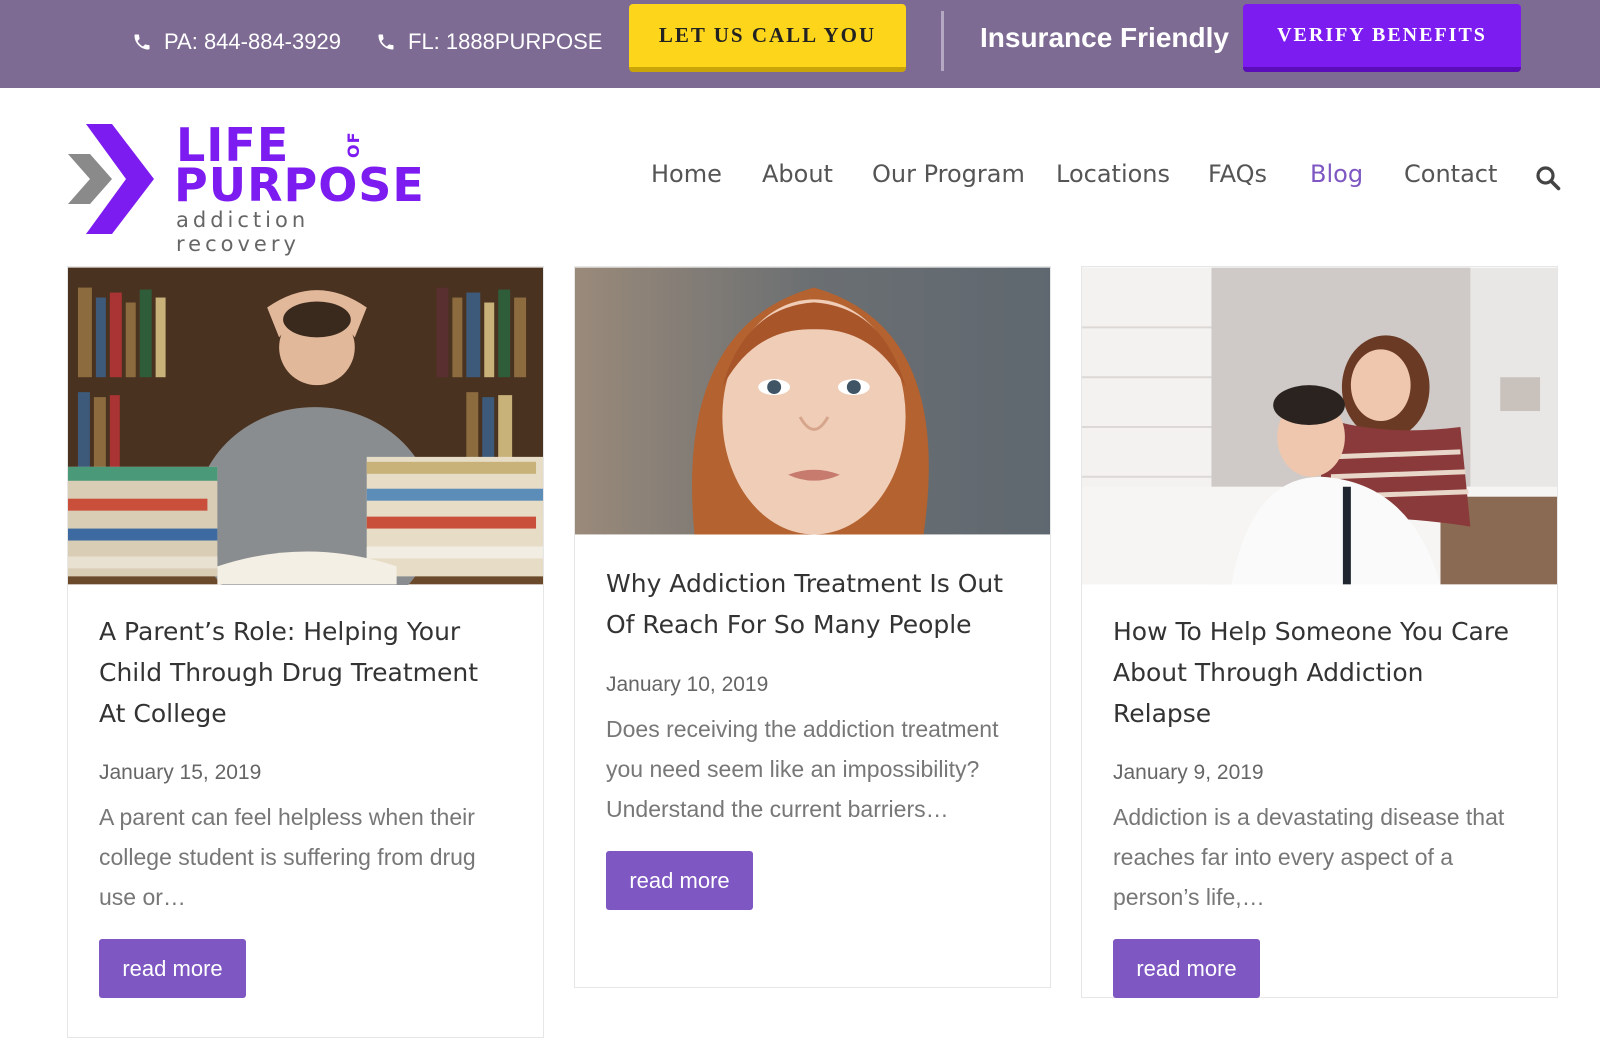 The height and width of the screenshot is (1038, 1600). I want to click on post-image-couple-comforting, so click(1319, 426).